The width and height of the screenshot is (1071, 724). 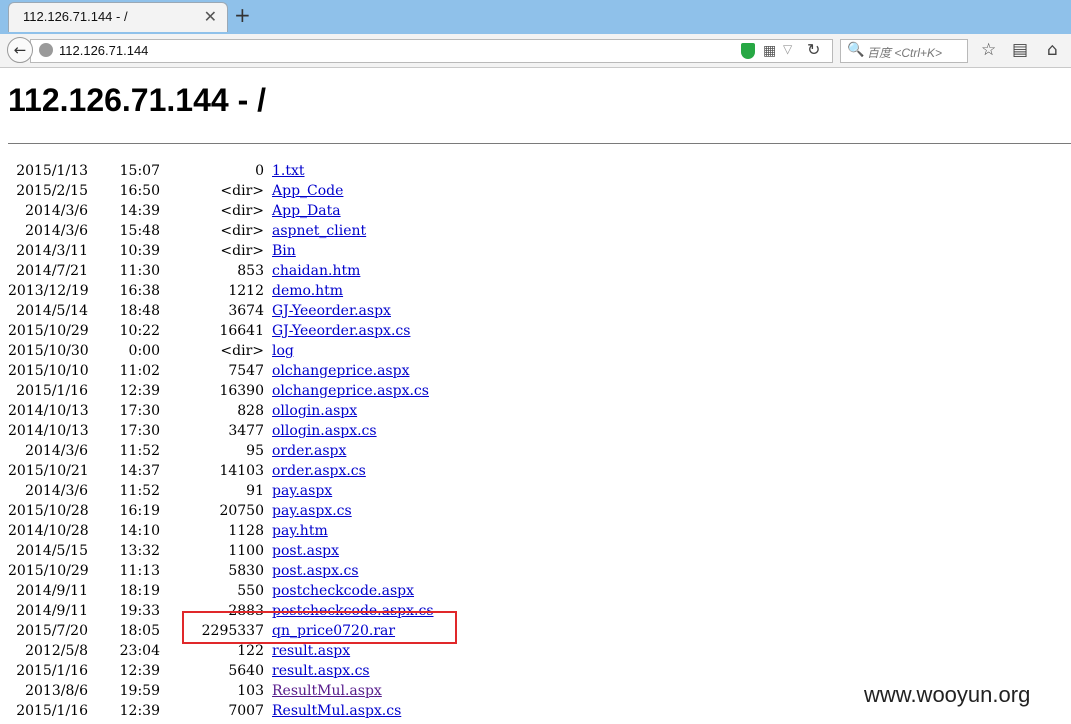 What do you see at coordinates (52, 271) in the screenshot?
I see `row-date: 2014/7/21` at bounding box center [52, 271].